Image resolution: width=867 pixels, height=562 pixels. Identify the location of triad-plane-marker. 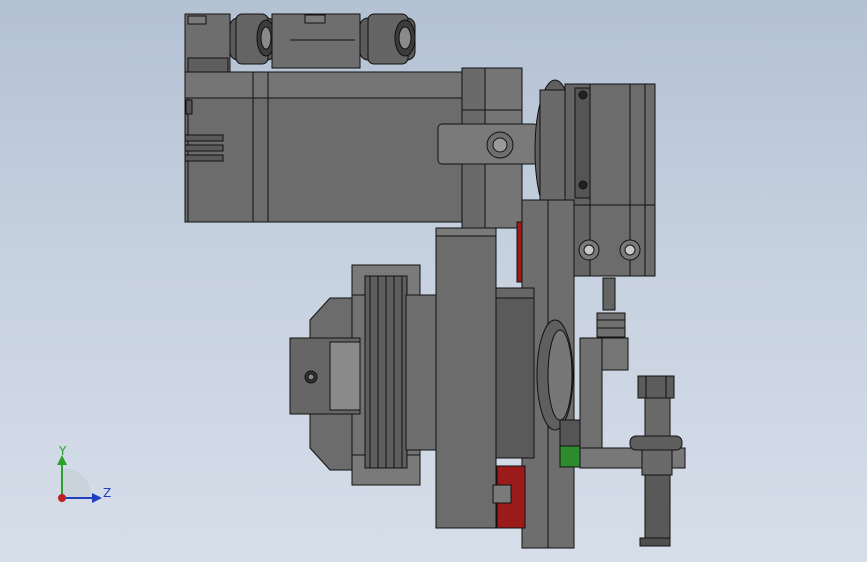
(77, 483).